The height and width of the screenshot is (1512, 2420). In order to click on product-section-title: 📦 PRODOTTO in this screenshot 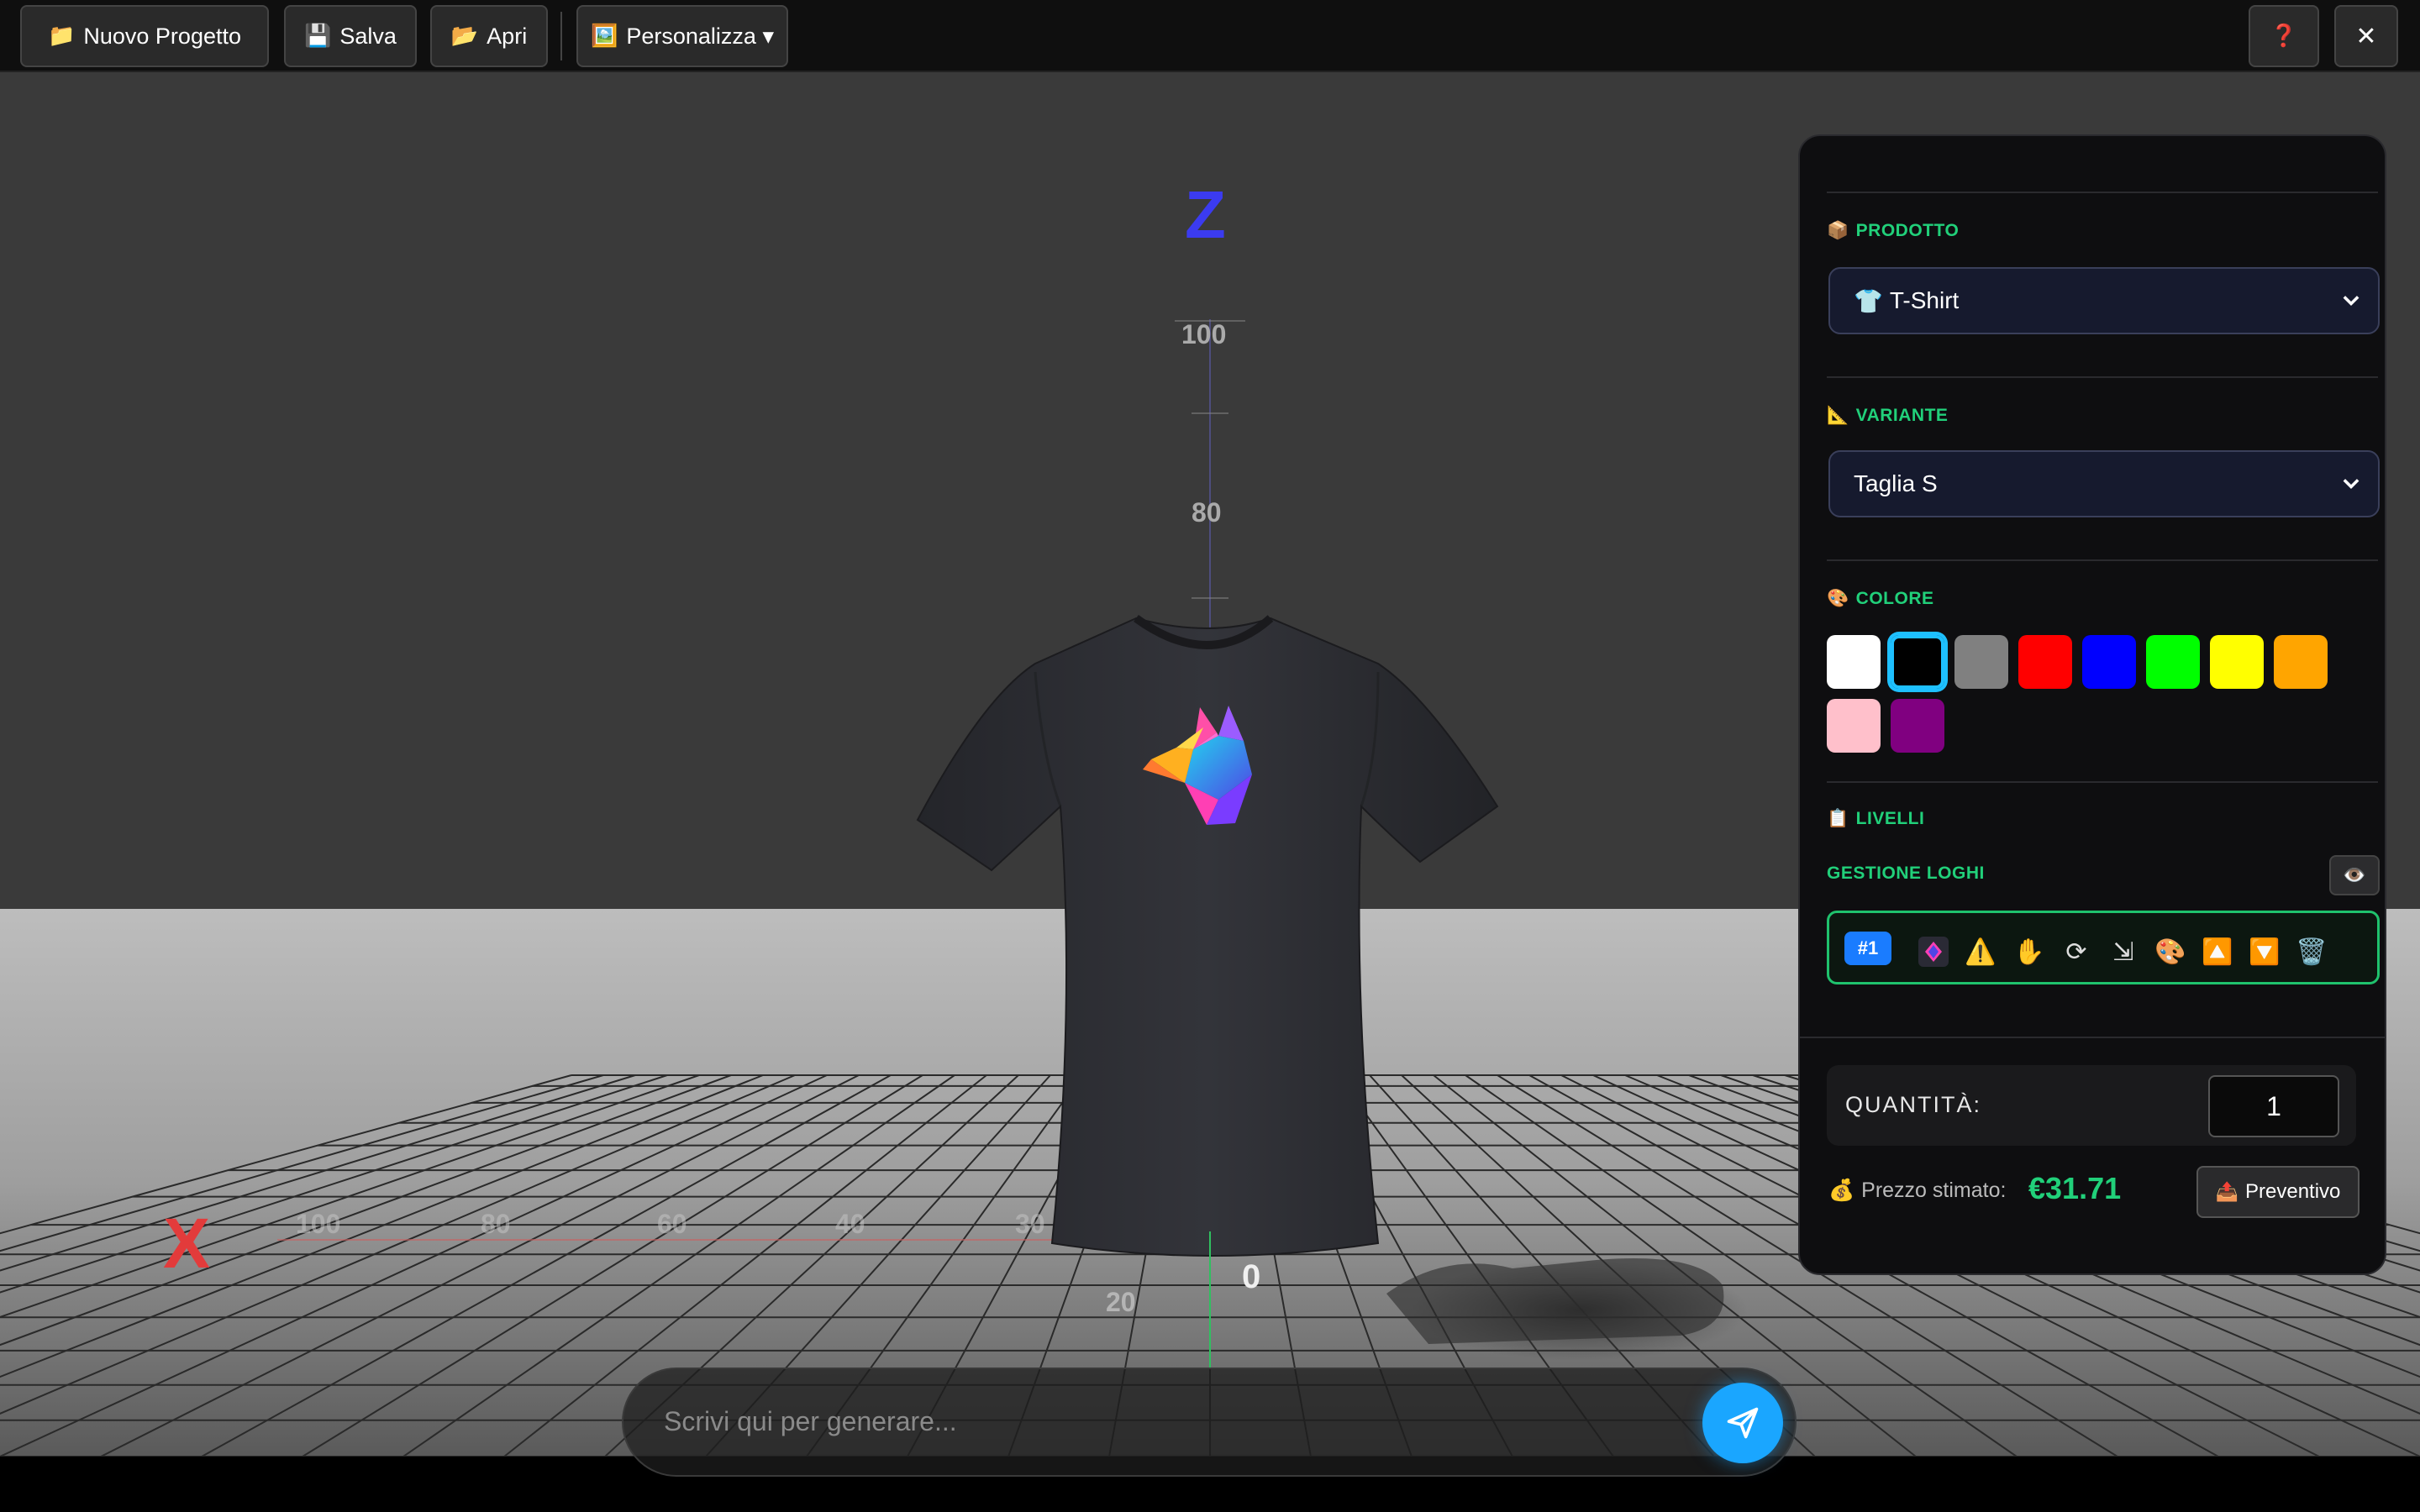, I will do `click(1893, 230)`.